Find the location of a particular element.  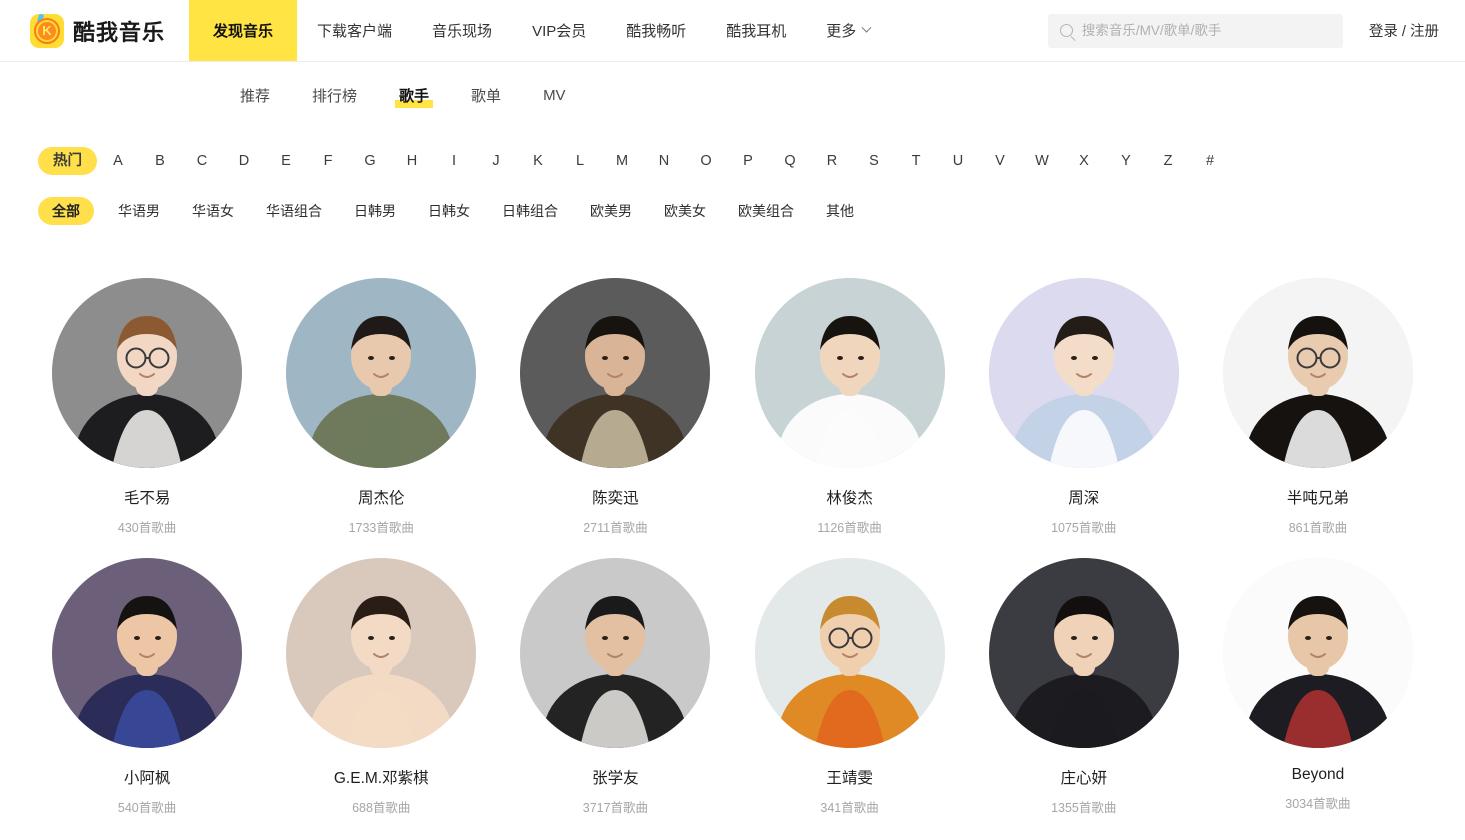

nav-item-kuwo-changting: 酷我畅听 is located at coordinates (656, 30).